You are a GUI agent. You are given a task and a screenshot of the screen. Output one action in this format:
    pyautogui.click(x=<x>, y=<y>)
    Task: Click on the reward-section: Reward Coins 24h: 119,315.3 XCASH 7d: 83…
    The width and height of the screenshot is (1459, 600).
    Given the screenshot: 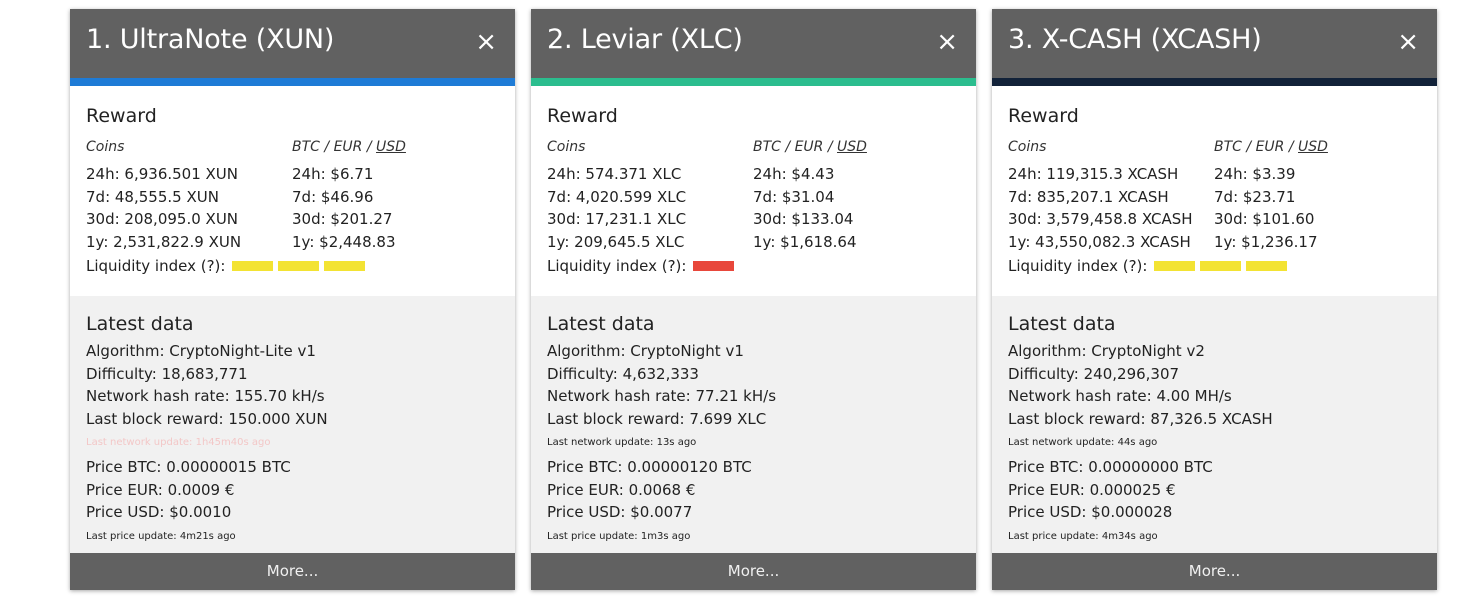 What is the action you would take?
    pyautogui.click(x=1214, y=191)
    